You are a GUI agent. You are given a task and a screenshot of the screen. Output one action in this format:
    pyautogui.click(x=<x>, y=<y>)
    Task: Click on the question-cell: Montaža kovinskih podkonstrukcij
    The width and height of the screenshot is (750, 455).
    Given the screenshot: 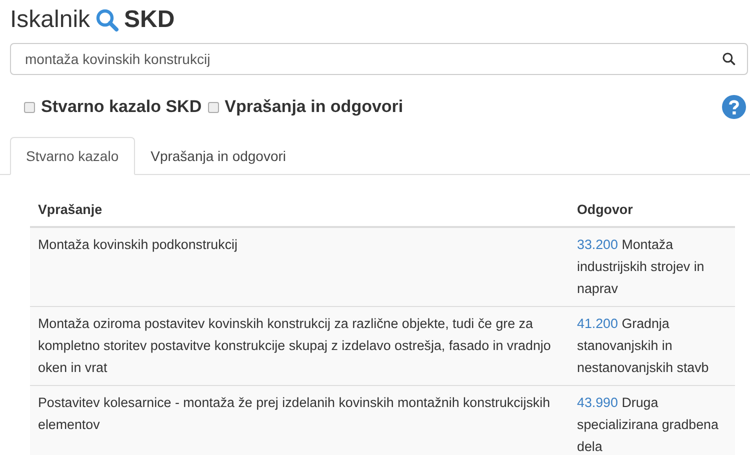 What is the action you would take?
    pyautogui.click(x=299, y=266)
    